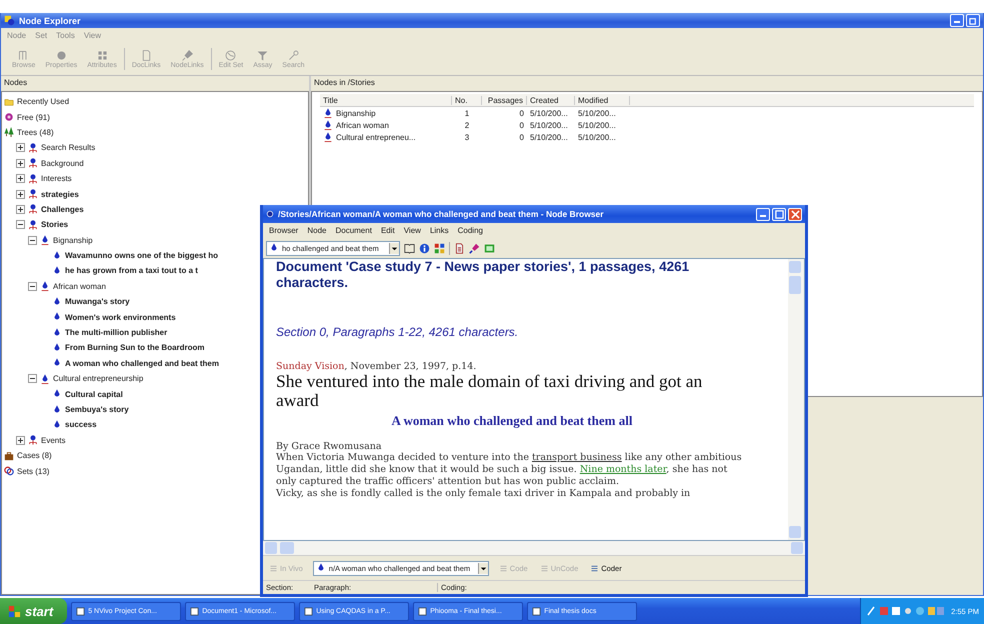 Image resolution: width=984 pixels, height=624 pixels. Describe the element at coordinates (439, 230) in the screenshot. I see `menu-item: Links` at that location.